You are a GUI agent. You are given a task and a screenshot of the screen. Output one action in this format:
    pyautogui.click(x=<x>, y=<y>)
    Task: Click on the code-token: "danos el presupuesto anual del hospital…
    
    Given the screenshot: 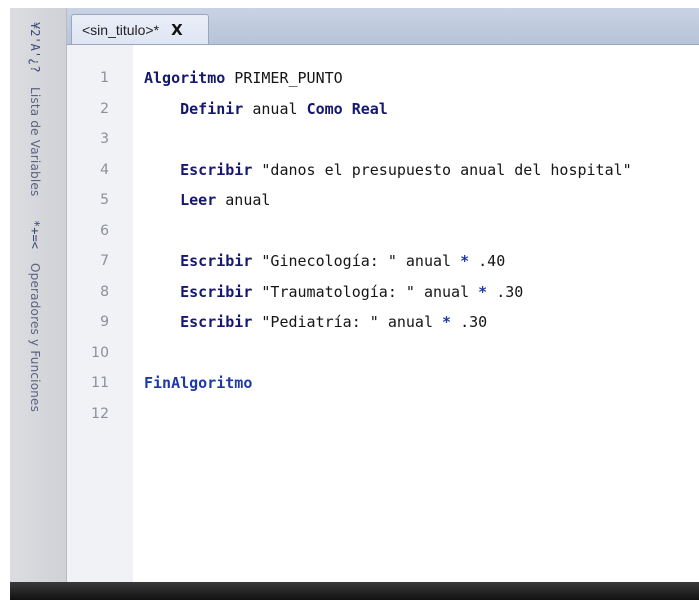 What is the action you would take?
    pyautogui.click(x=442, y=169)
    